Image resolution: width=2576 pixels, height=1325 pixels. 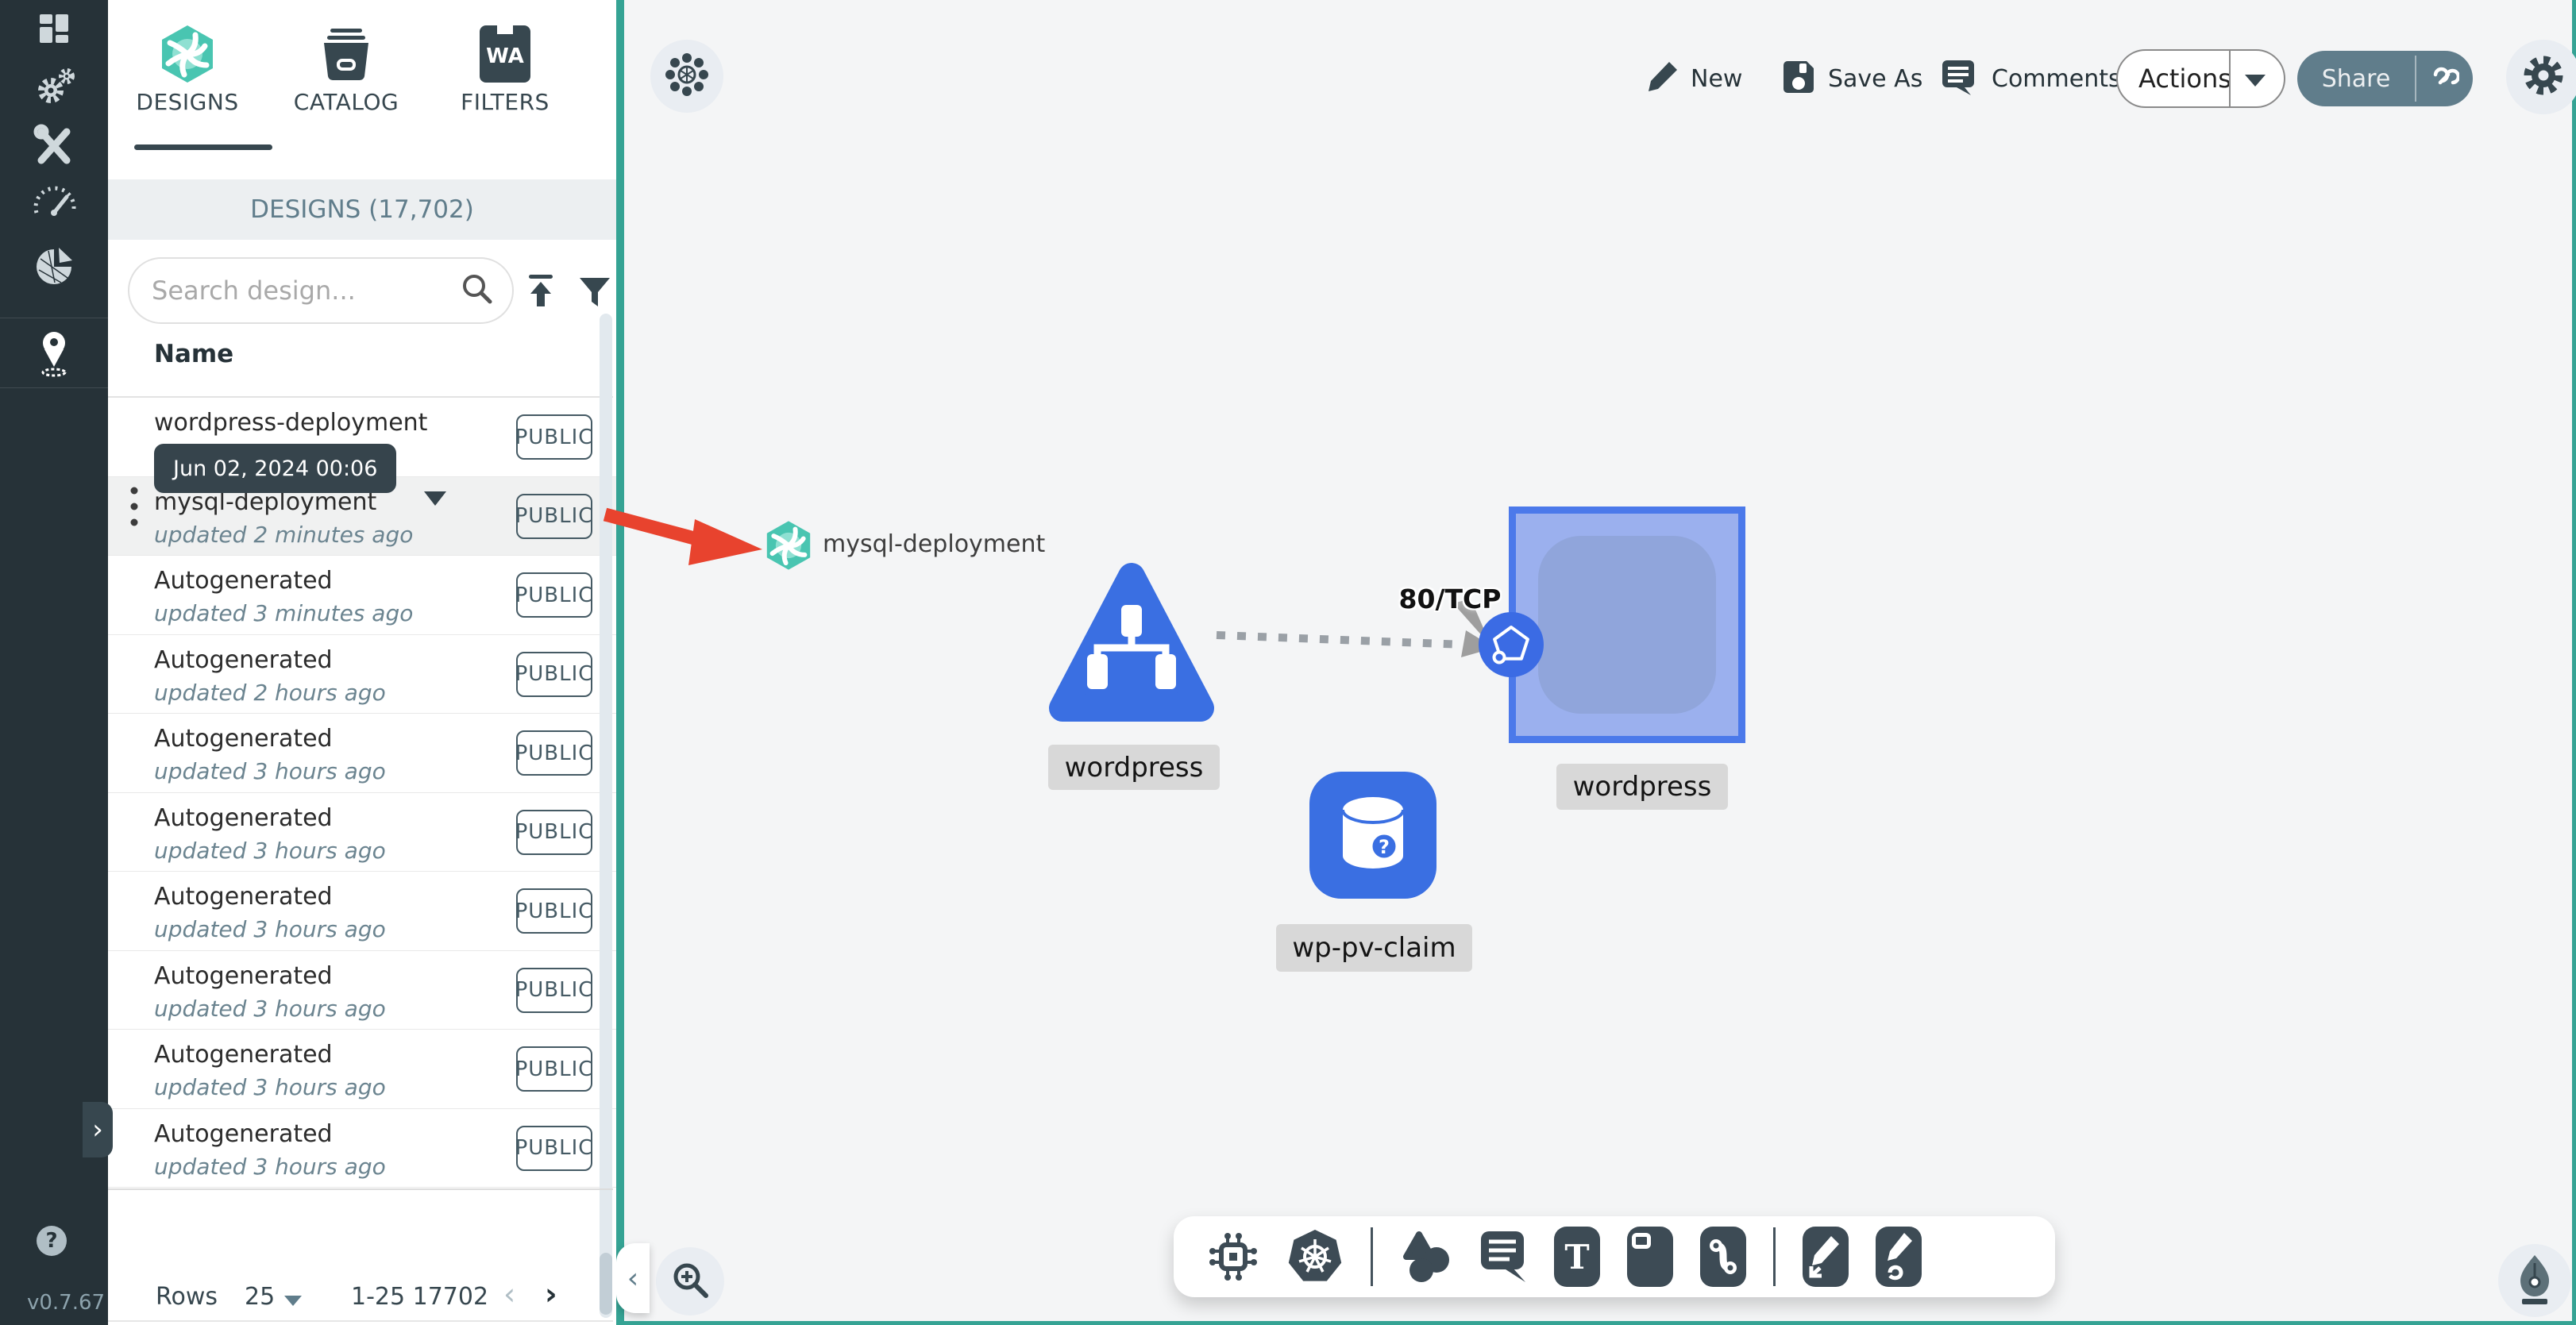 What do you see at coordinates (293, 1301) in the screenshot?
I see `rows-per-page-caret-icon` at bounding box center [293, 1301].